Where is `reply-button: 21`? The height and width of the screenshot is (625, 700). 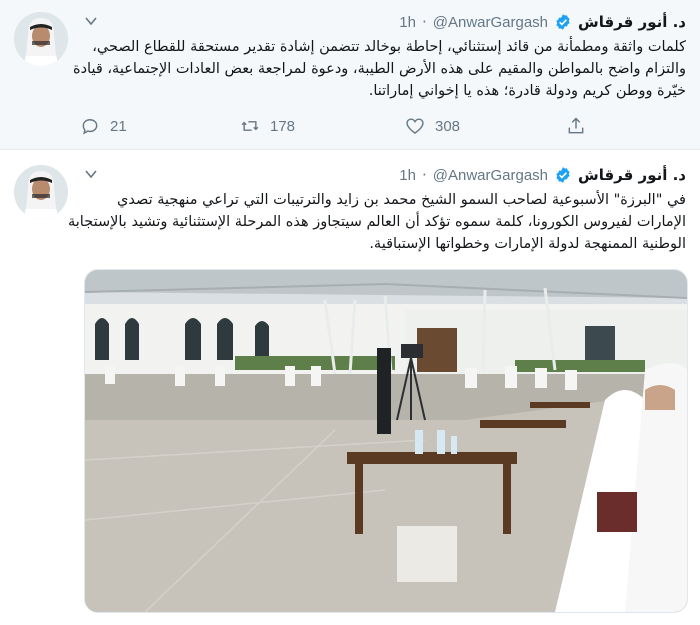 reply-button: 21 is located at coordinates (103, 126).